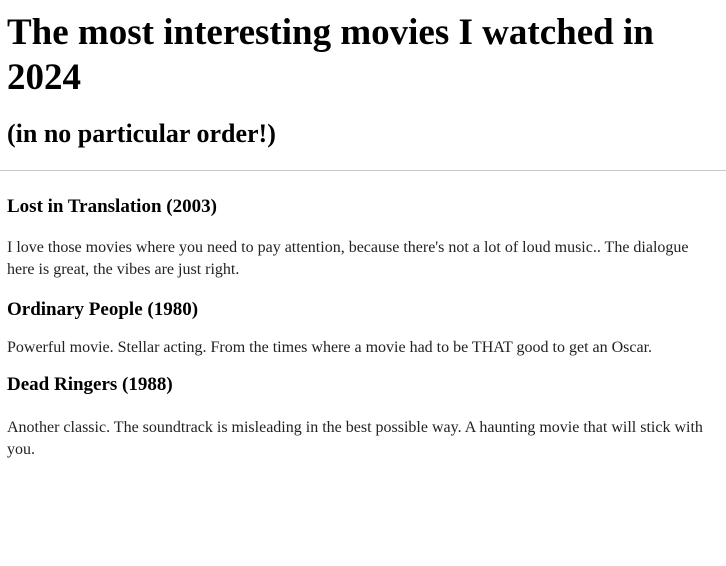  What do you see at coordinates (90, 384) in the screenshot?
I see `movie-title: Dead Ringers (1988)` at bounding box center [90, 384].